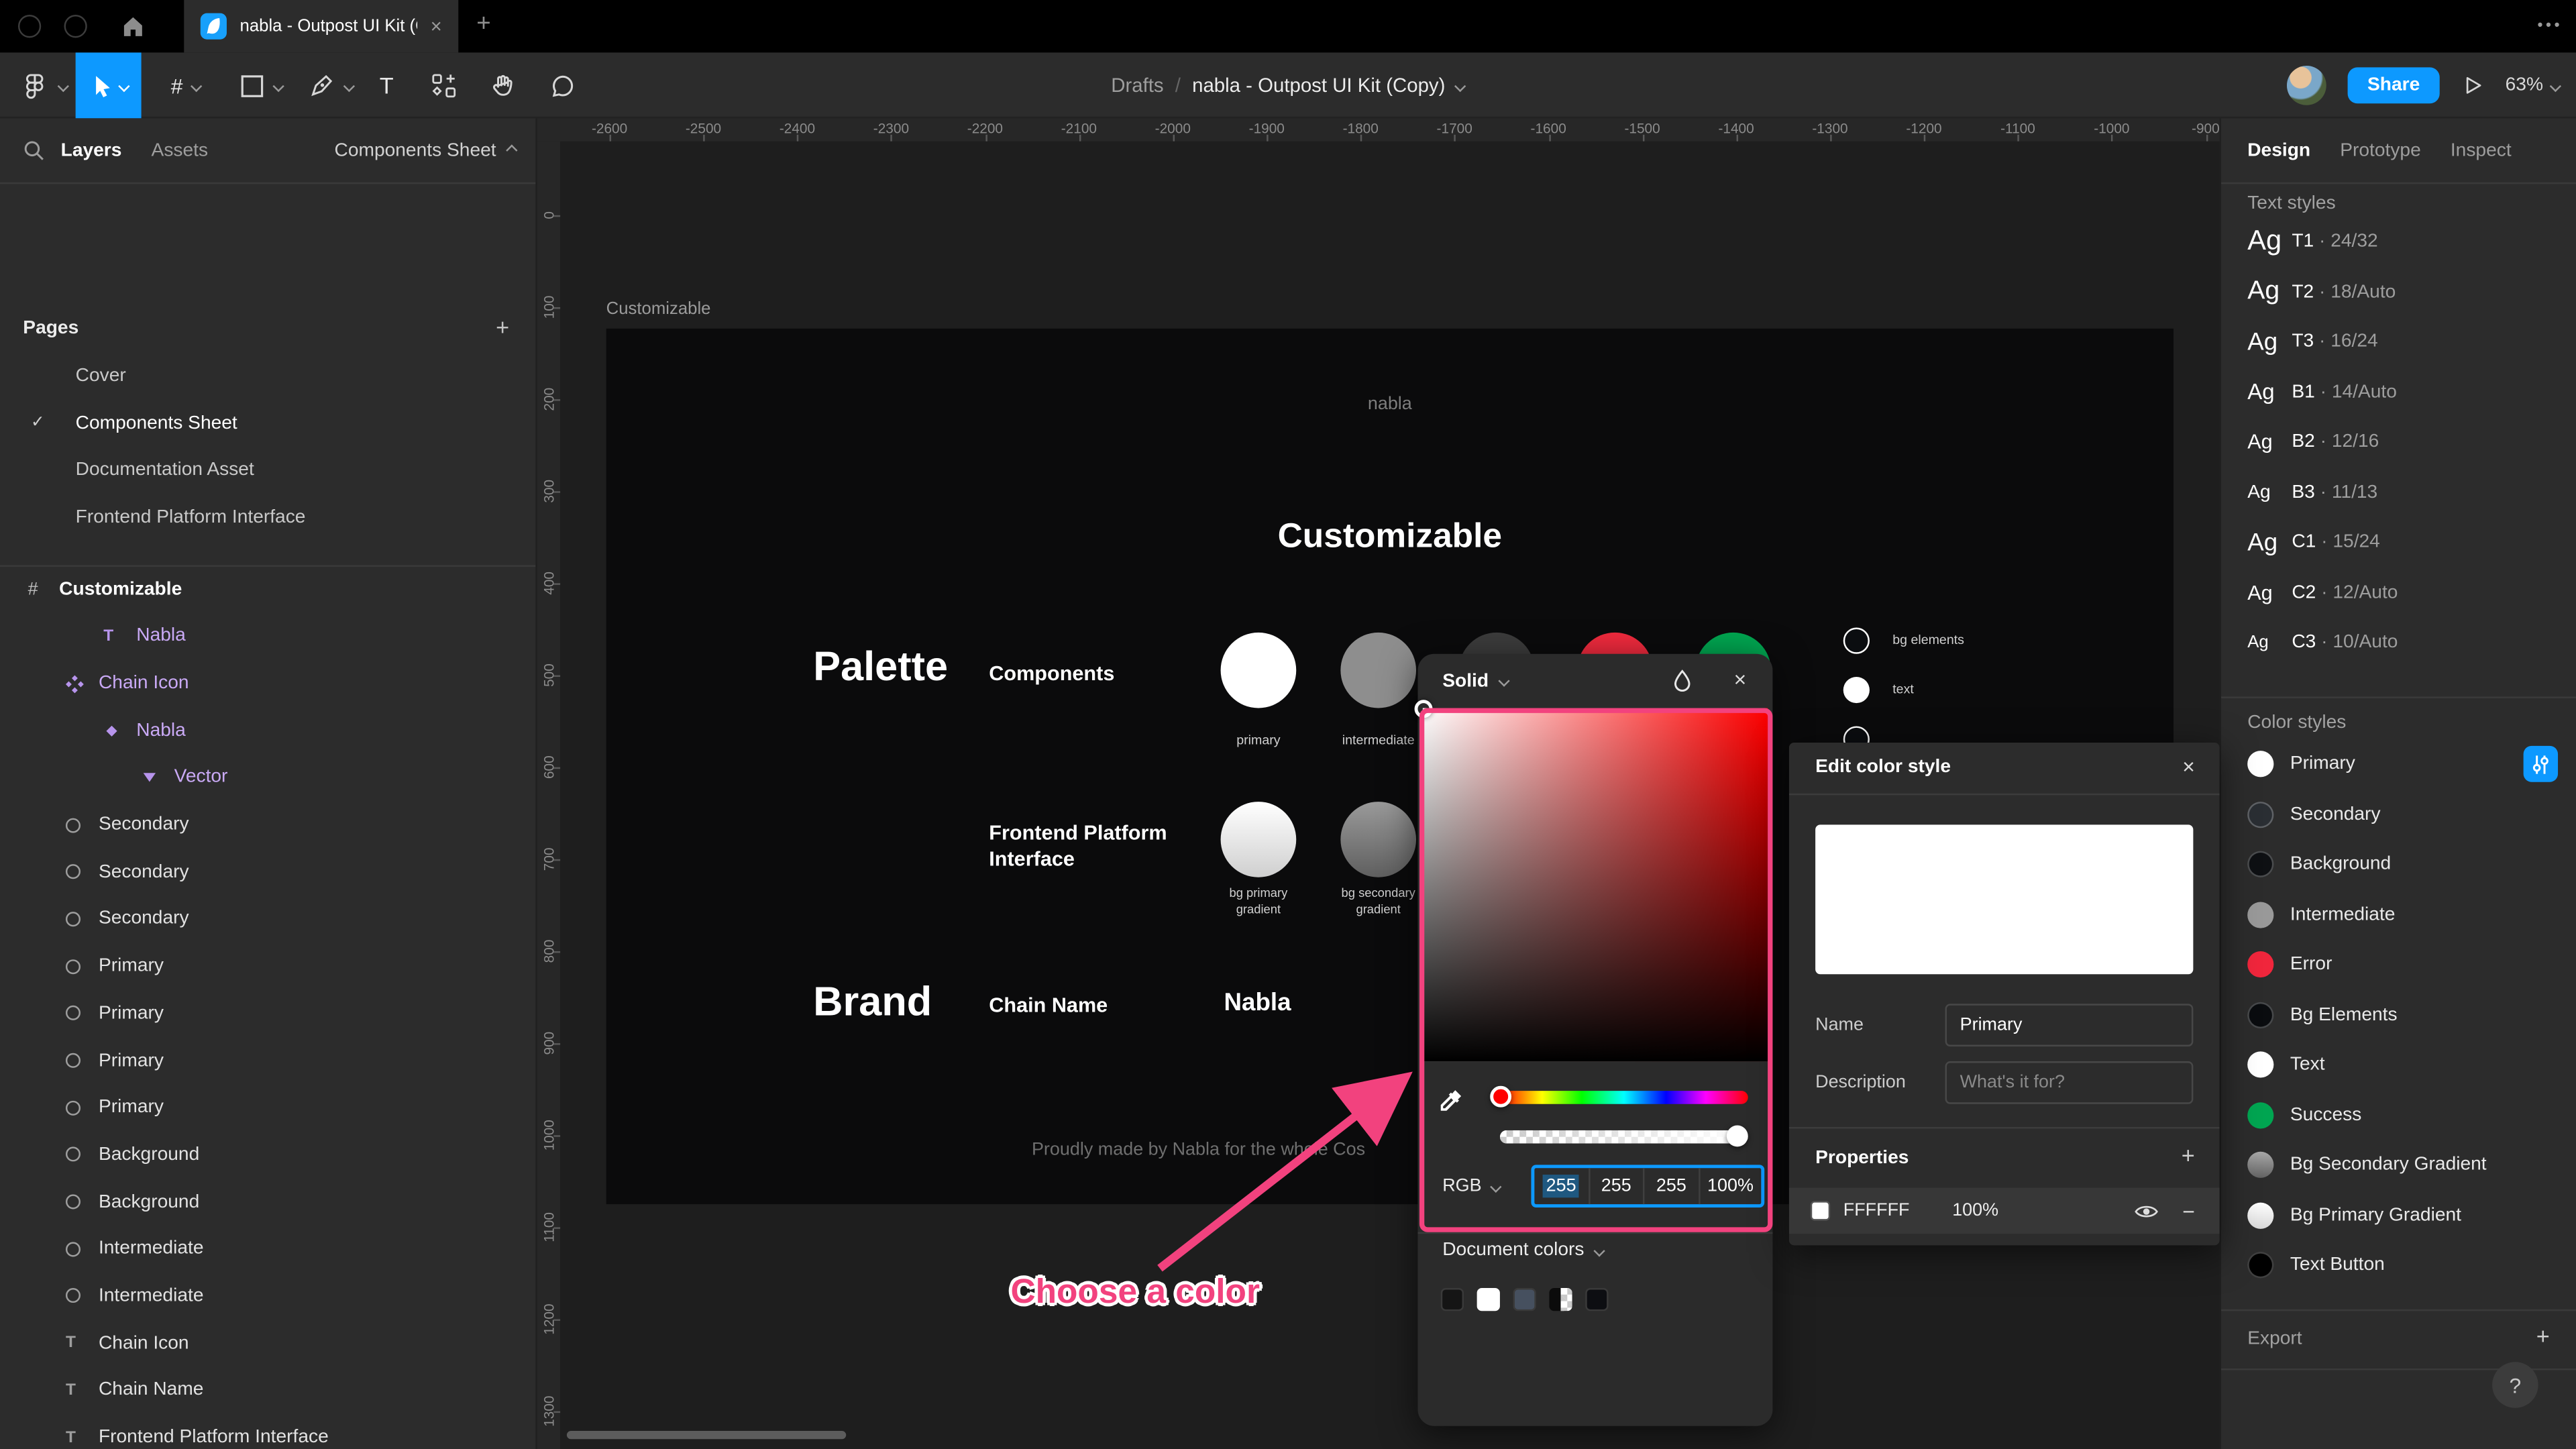  Describe the element at coordinates (2398, 1115) in the screenshot. I see `color-style-success: Success` at that location.